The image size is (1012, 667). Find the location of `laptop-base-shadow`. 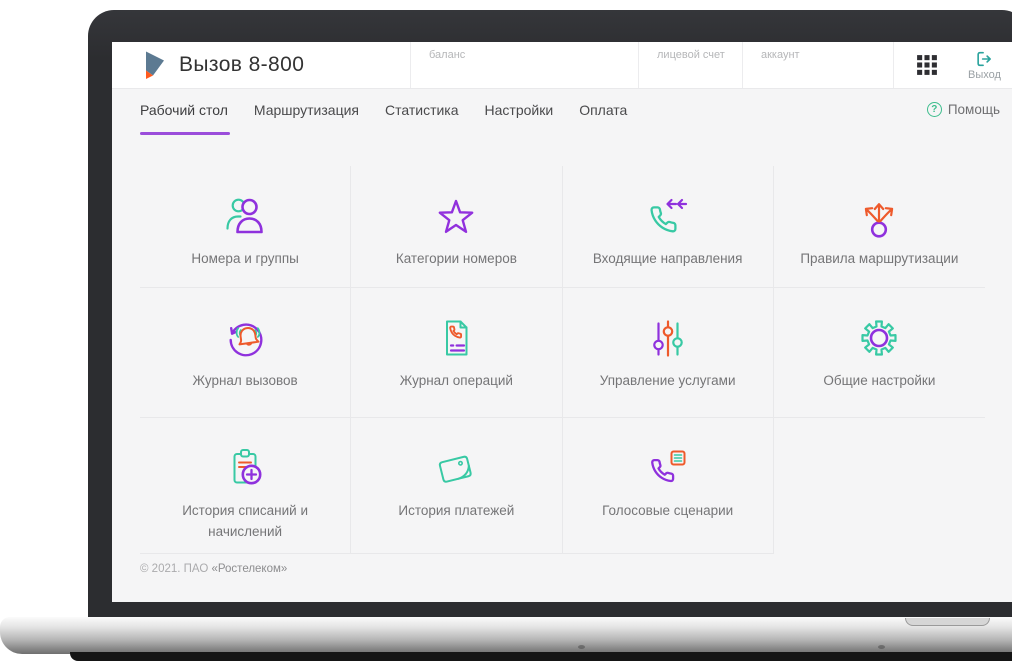

laptop-base-shadow is located at coordinates (541, 656).